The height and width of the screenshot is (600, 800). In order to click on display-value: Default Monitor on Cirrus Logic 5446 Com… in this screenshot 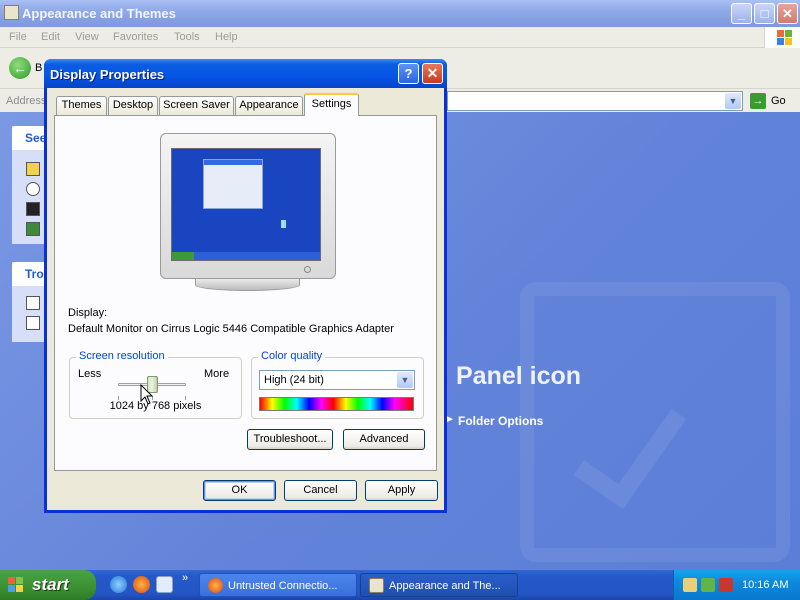, I will do `click(231, 329)`.